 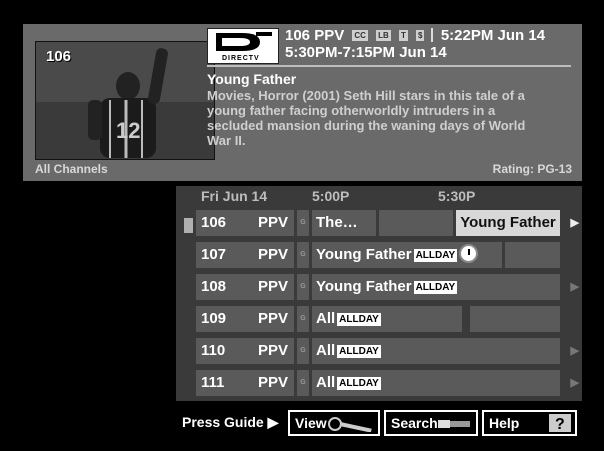 What do you see at coordinates (214, 286) in the screenshot?
I see `channel-number: 108` at bounding box center [214, 286].